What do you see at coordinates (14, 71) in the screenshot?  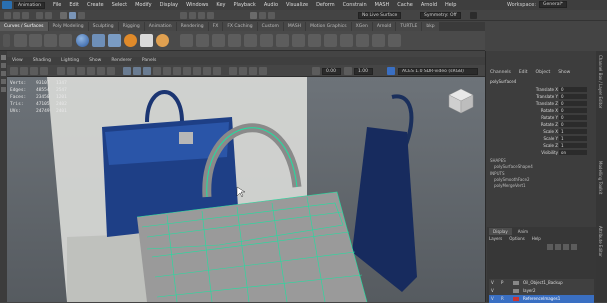 I see `camera-icon` at bounding box center [14, 71].